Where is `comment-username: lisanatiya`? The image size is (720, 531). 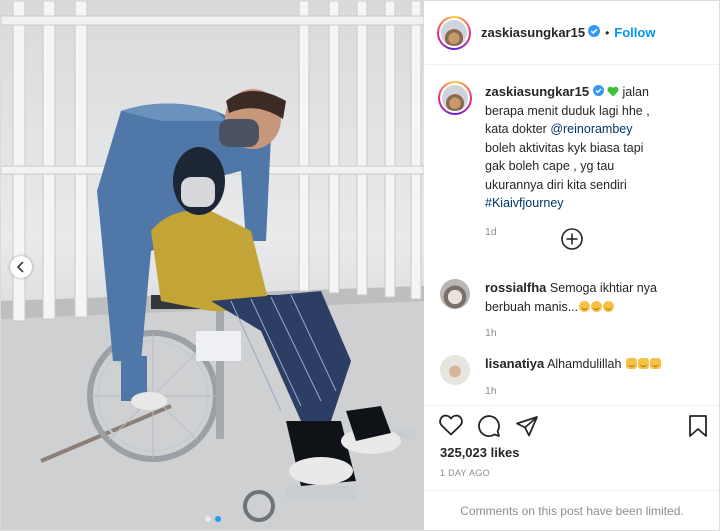 comment-username: lisanatiya is located at coordinates (514, 363).